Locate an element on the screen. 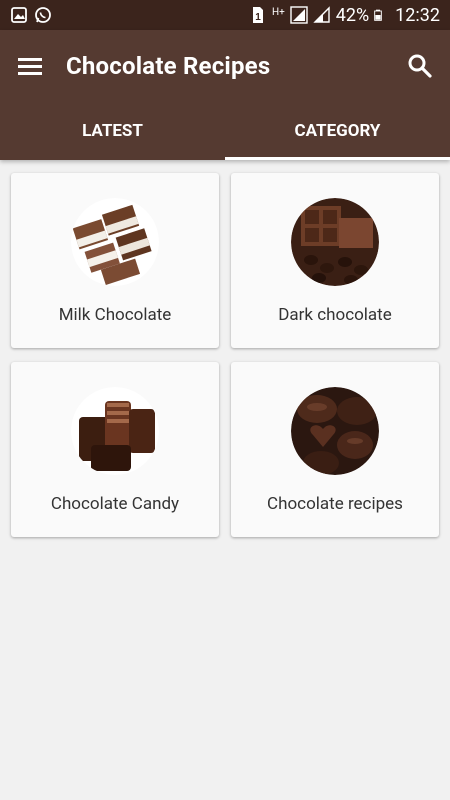 Image resolution: width=450 pixels, height=800 pixels. status-bar-left is located at coordinates (31, 15).